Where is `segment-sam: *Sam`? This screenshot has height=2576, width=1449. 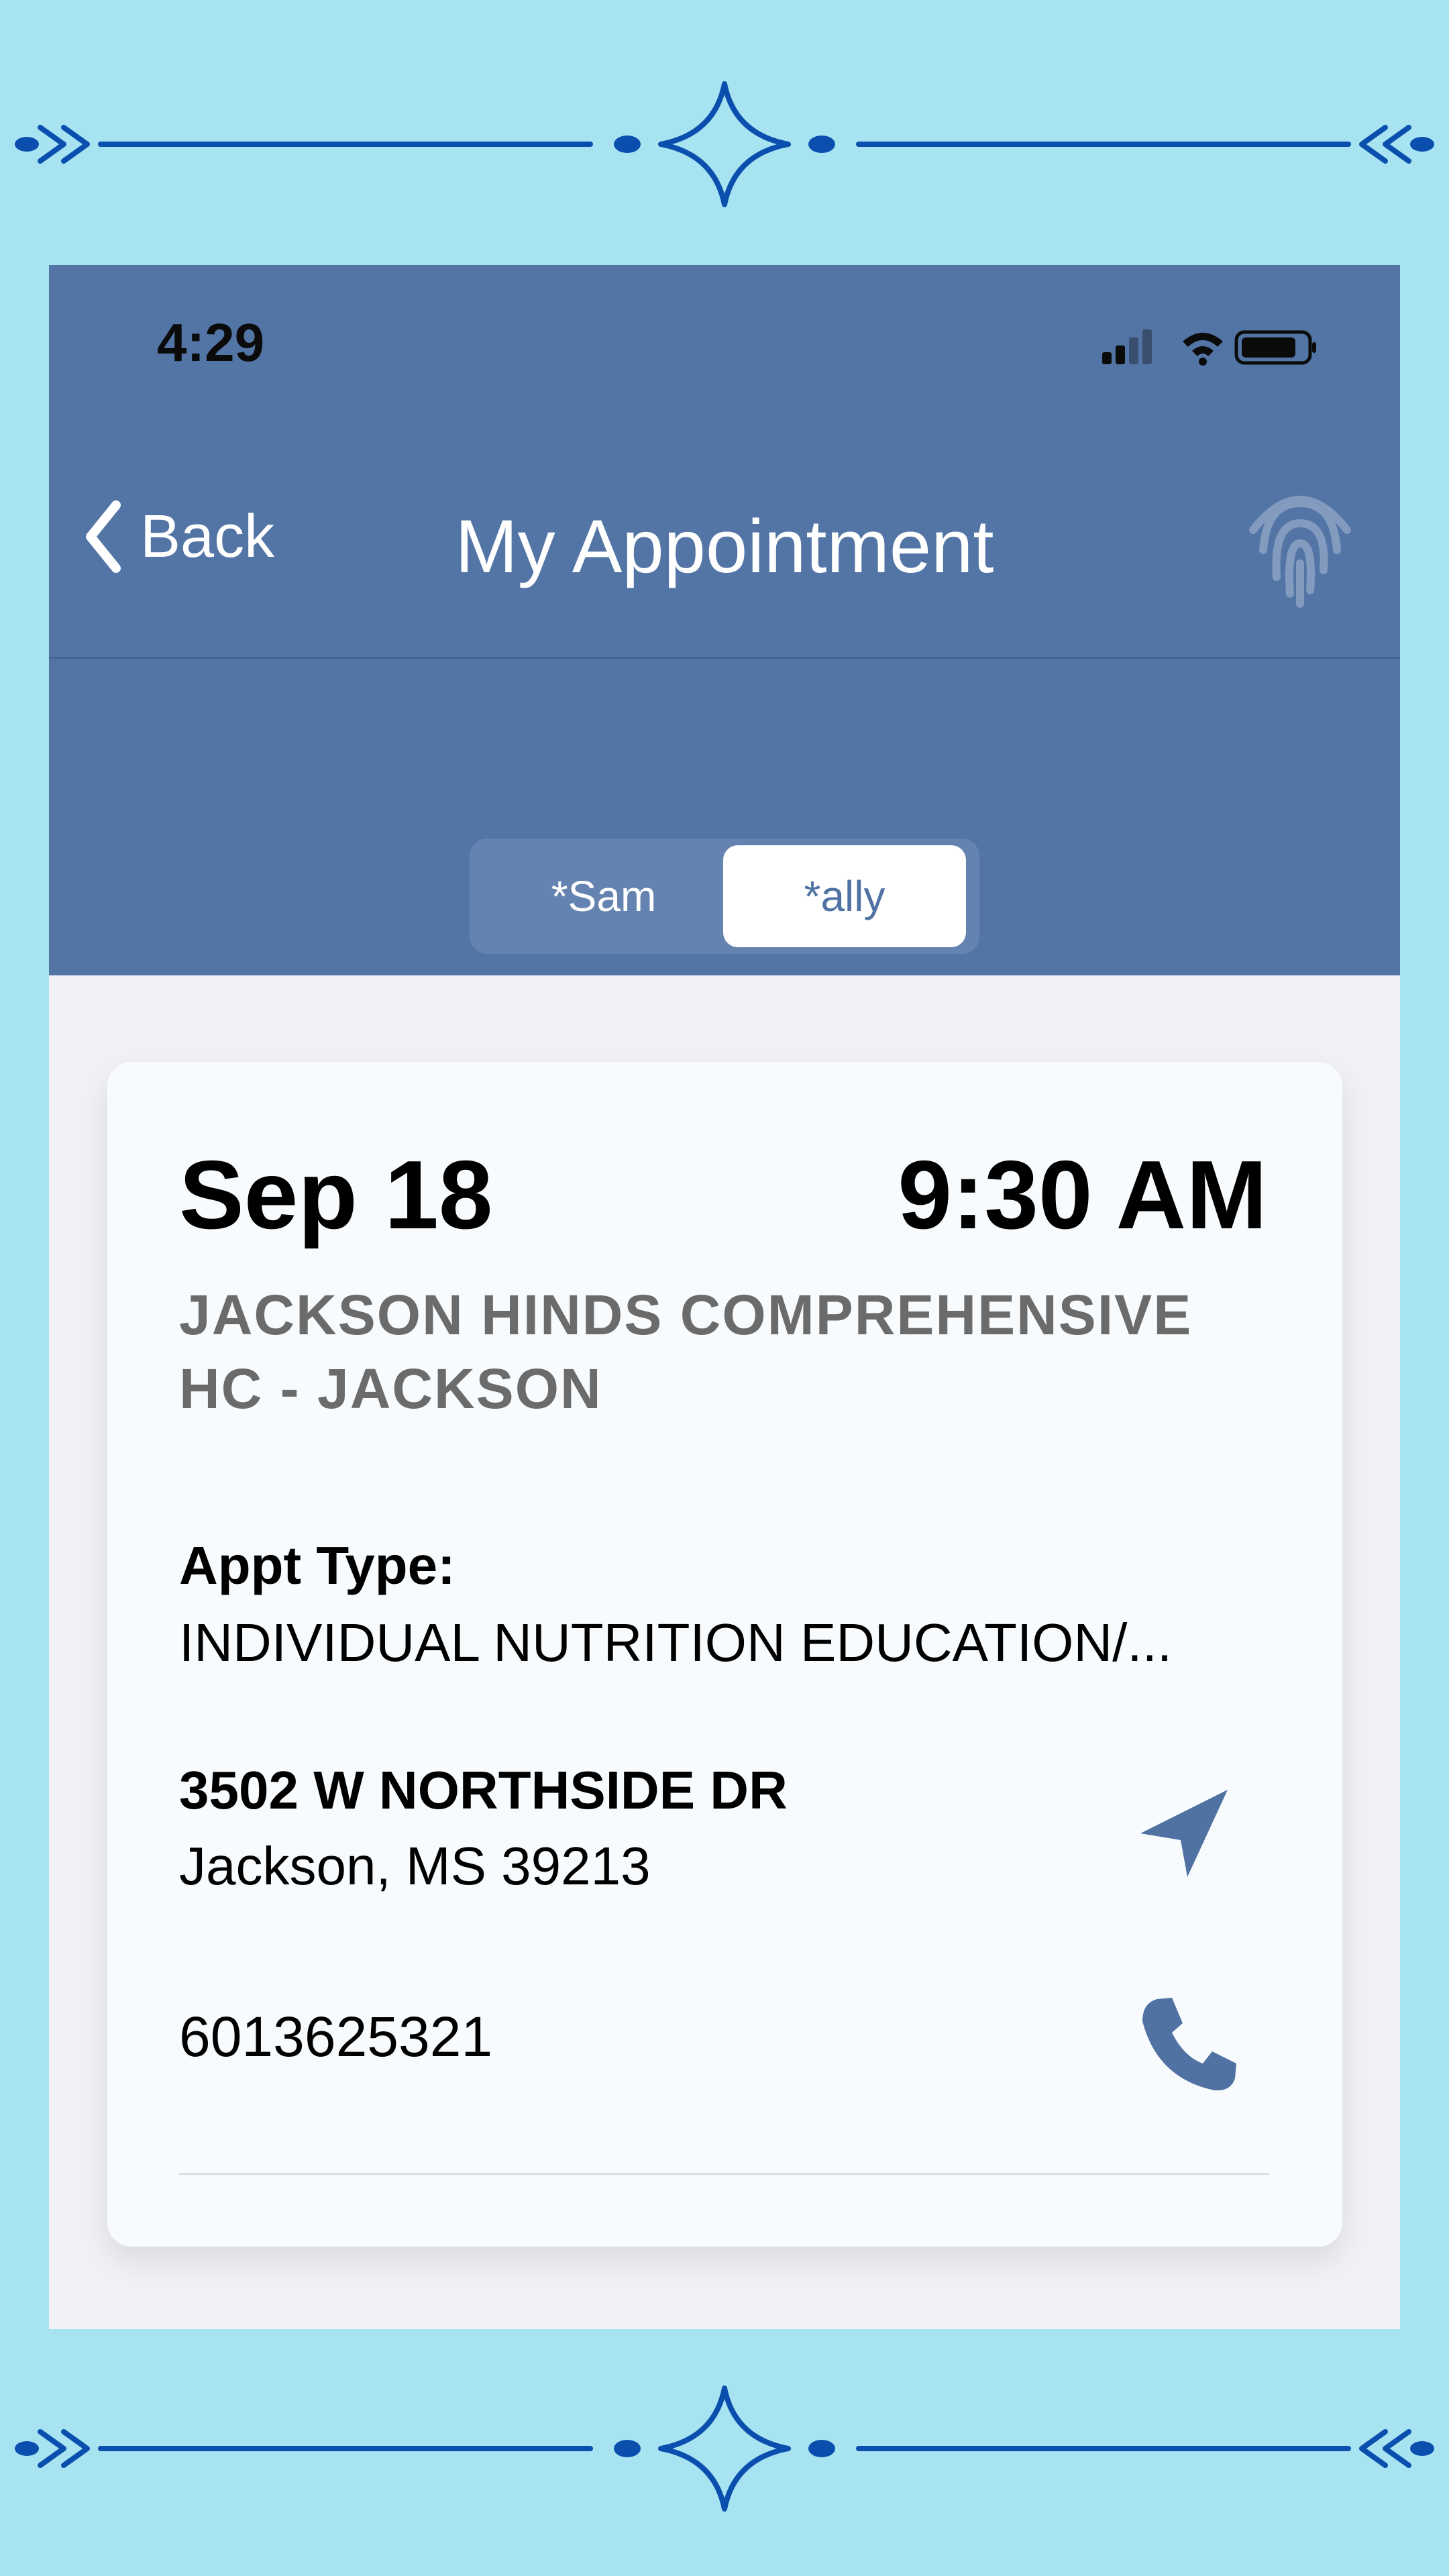 segment-sam: *Sam is located at coordinates (603, 896).